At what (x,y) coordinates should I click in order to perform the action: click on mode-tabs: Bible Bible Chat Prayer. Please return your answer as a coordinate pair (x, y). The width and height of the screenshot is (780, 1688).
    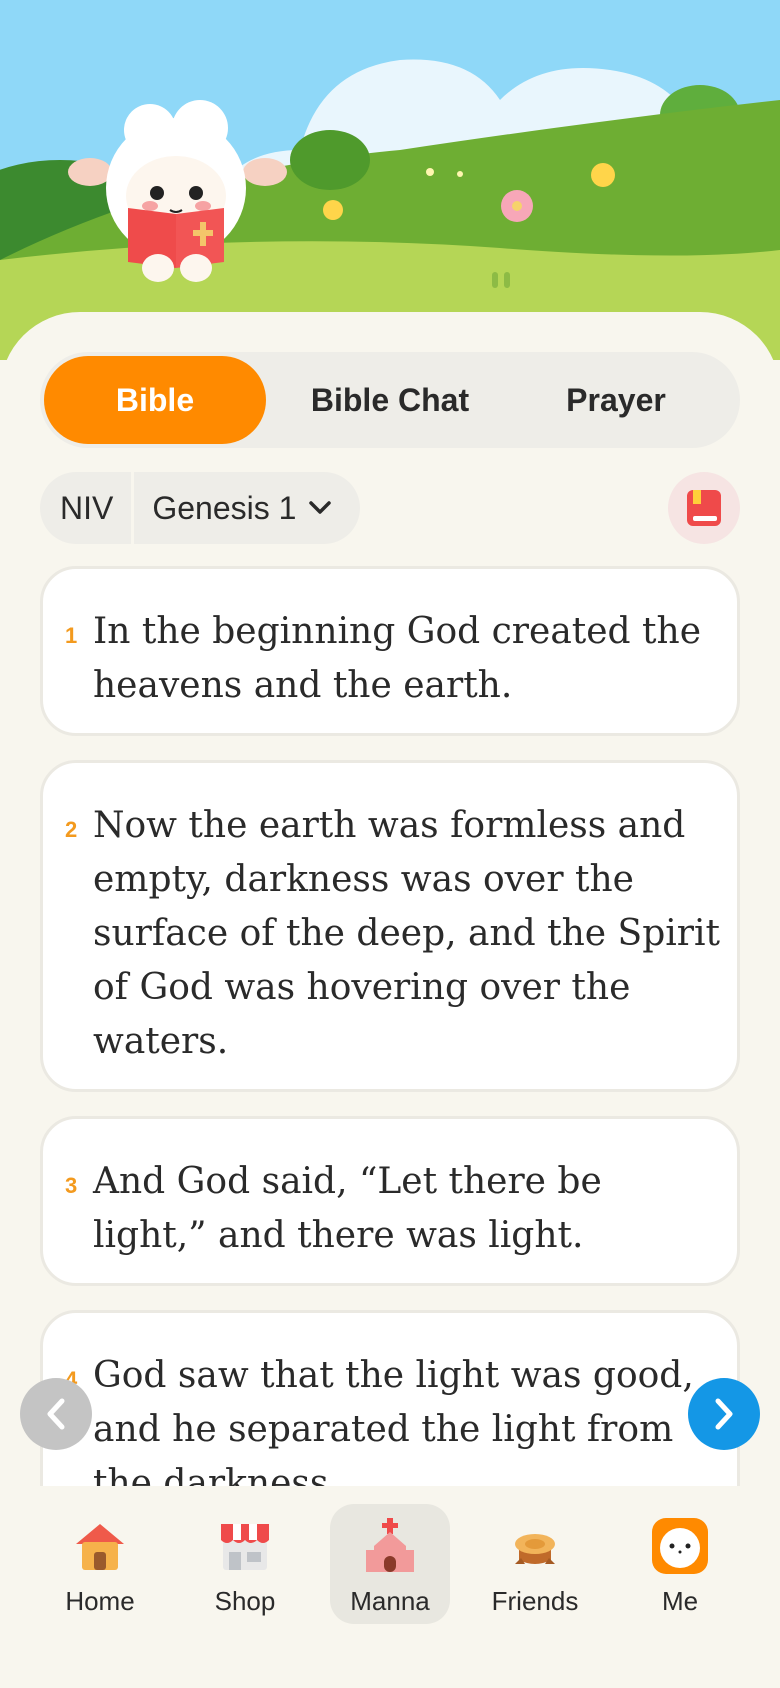
    Looking at the image, I should click on (390, 400).